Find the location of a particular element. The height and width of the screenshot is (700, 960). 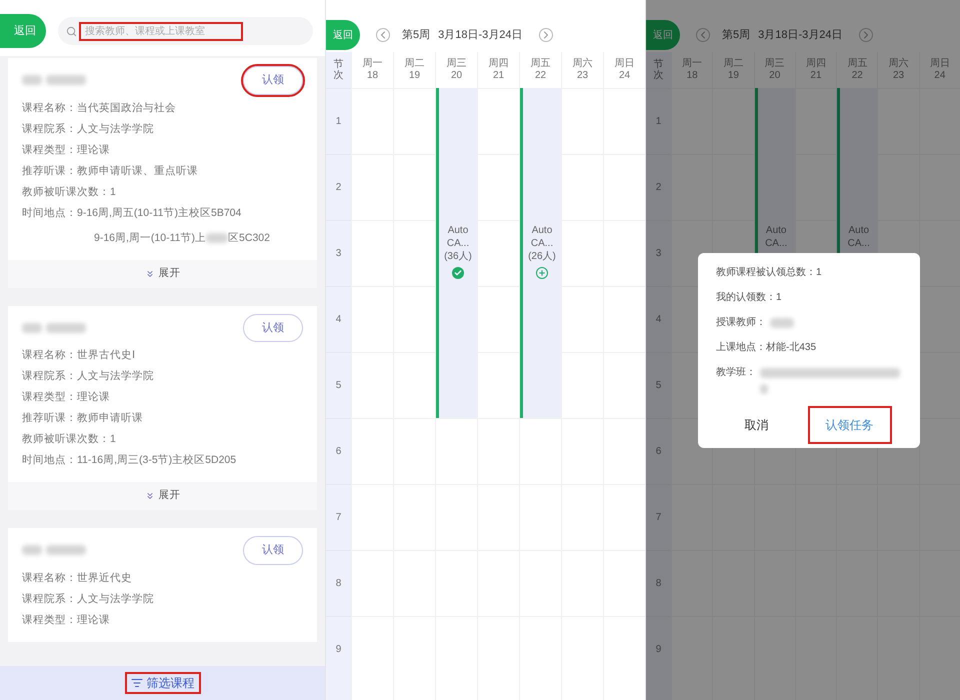

course-field: 时间地点：11-16周,周三(3-5节)主校区5D205 is located at coordinates (162, 460).